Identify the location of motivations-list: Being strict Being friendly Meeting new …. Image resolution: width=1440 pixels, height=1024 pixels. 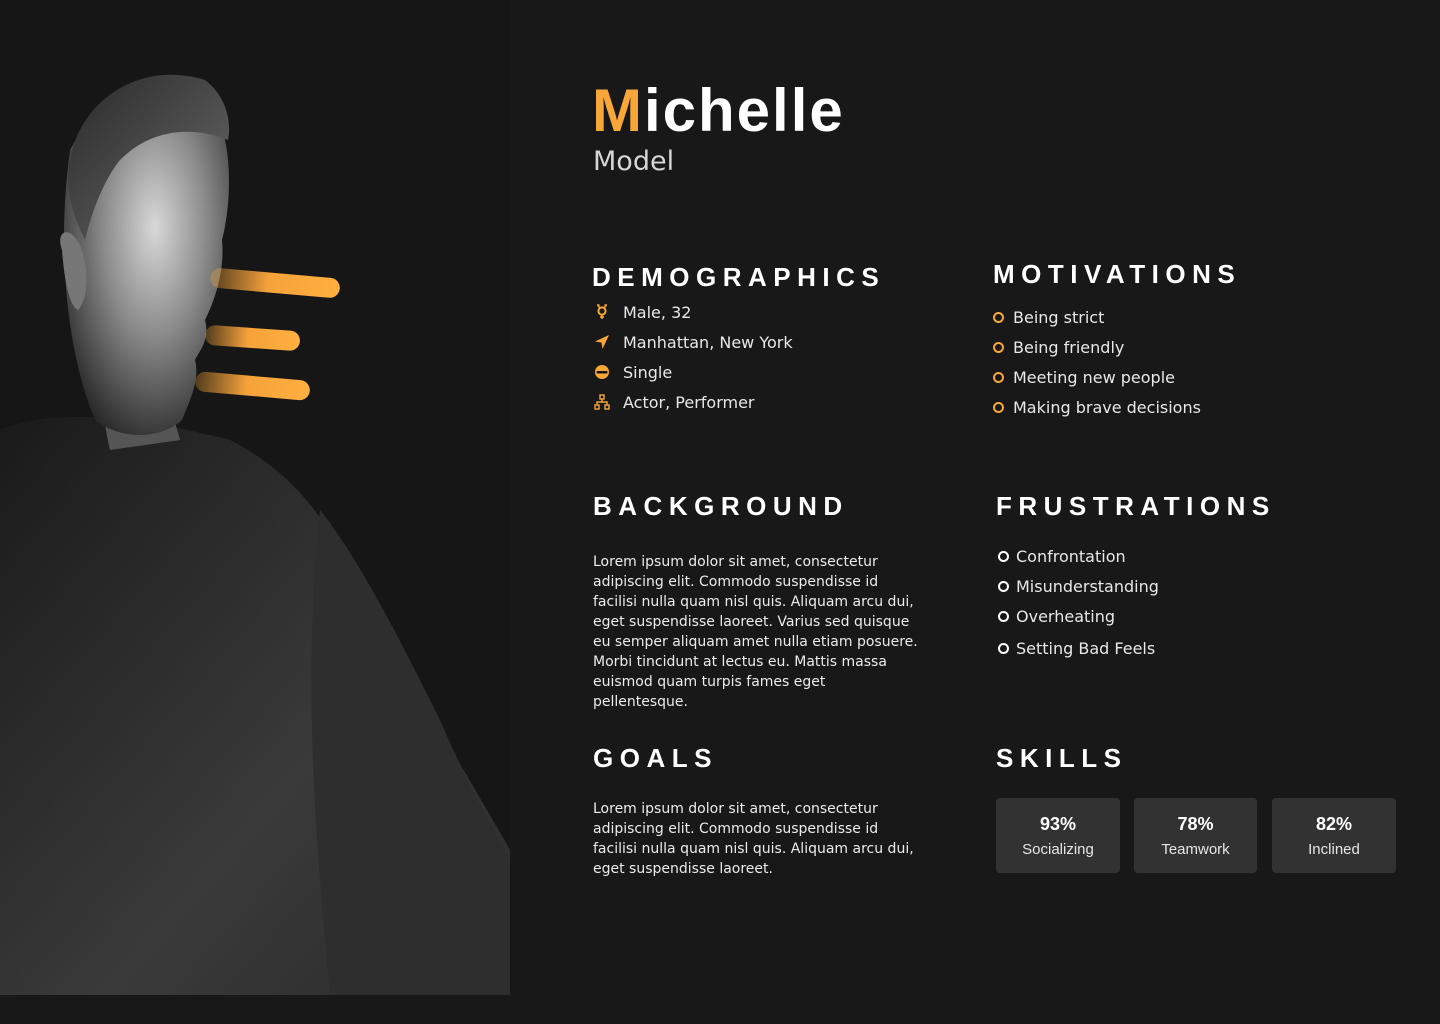
(1097, 362).